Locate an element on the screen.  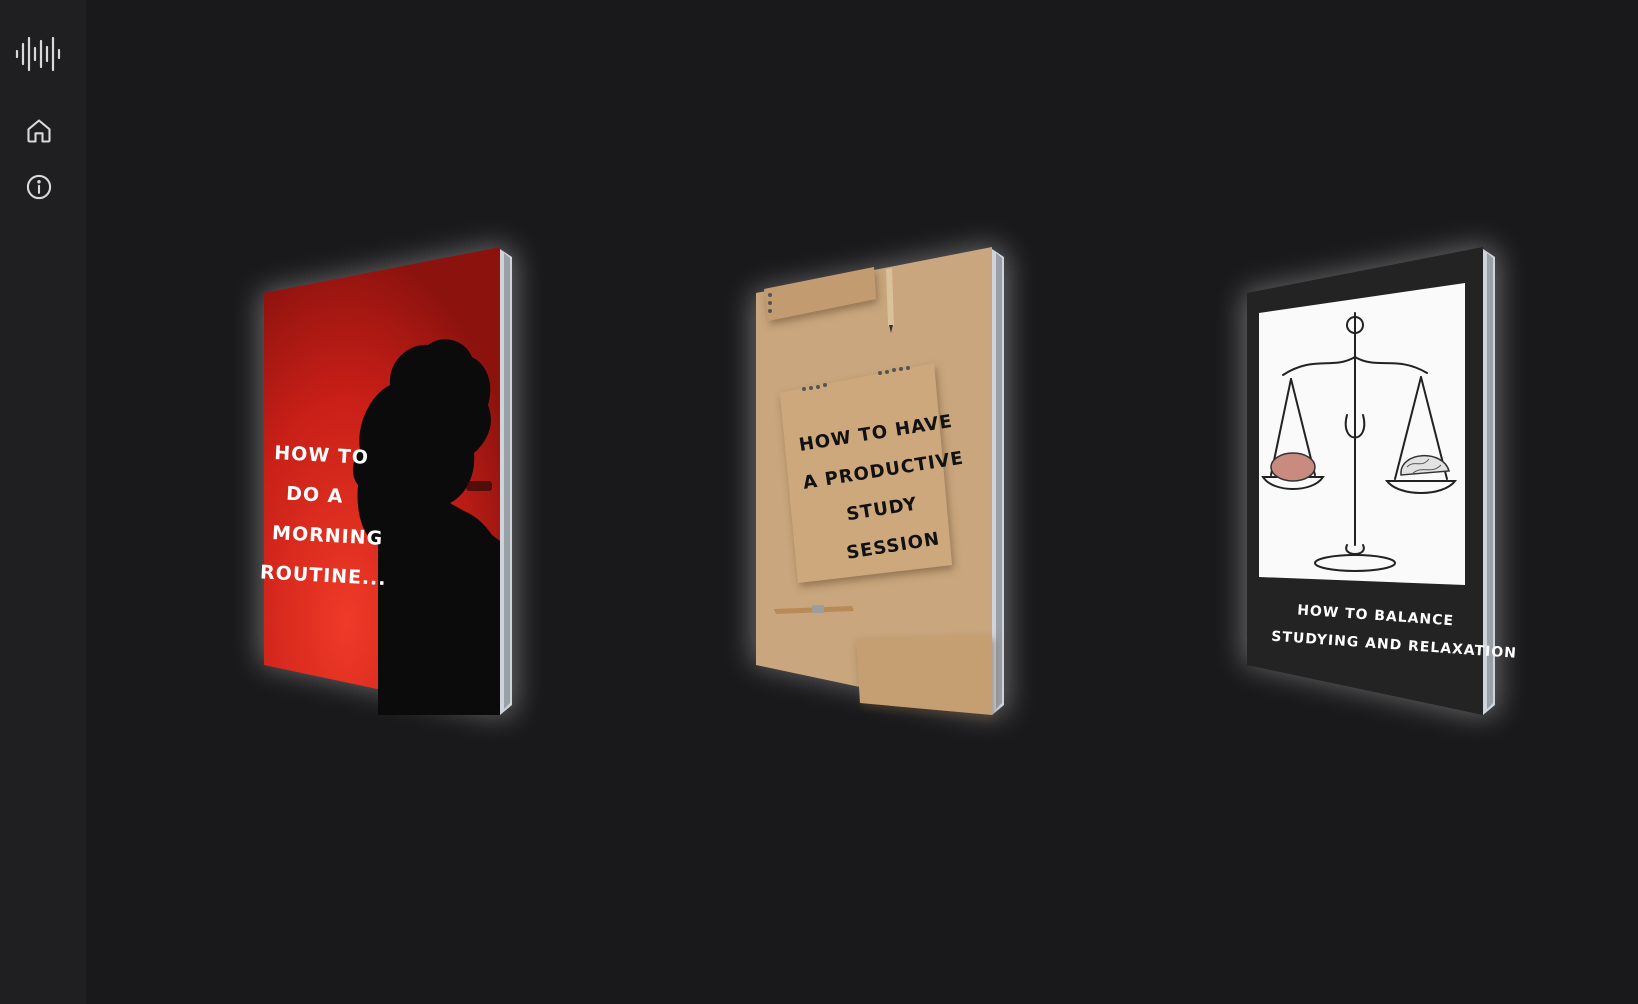
info-icon is located at coordinates (39, 189).